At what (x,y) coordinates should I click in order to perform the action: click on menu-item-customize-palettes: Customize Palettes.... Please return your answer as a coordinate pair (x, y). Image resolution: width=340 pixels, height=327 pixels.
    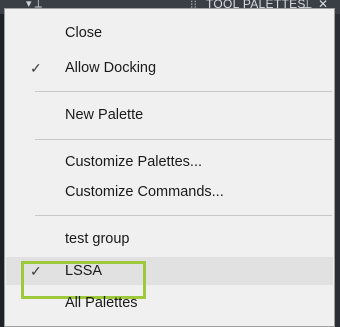
    Looking at the image, I should click on (169, 162).